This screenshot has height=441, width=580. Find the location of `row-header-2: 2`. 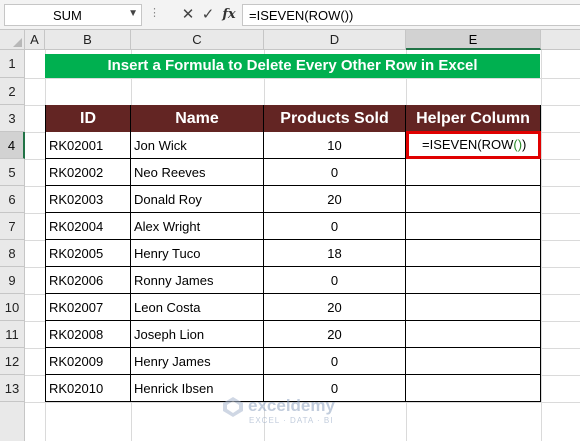

row-header-2: 2 is located at coordinates (12, 91).